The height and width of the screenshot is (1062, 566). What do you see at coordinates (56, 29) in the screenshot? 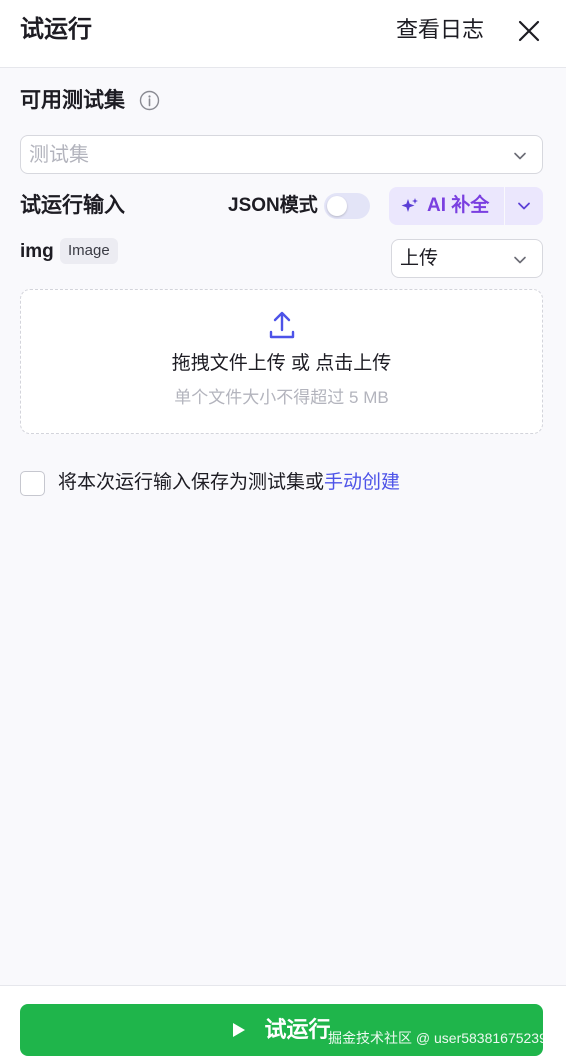
I see `panel-title: 试运行` at bounding box center [56, 29].